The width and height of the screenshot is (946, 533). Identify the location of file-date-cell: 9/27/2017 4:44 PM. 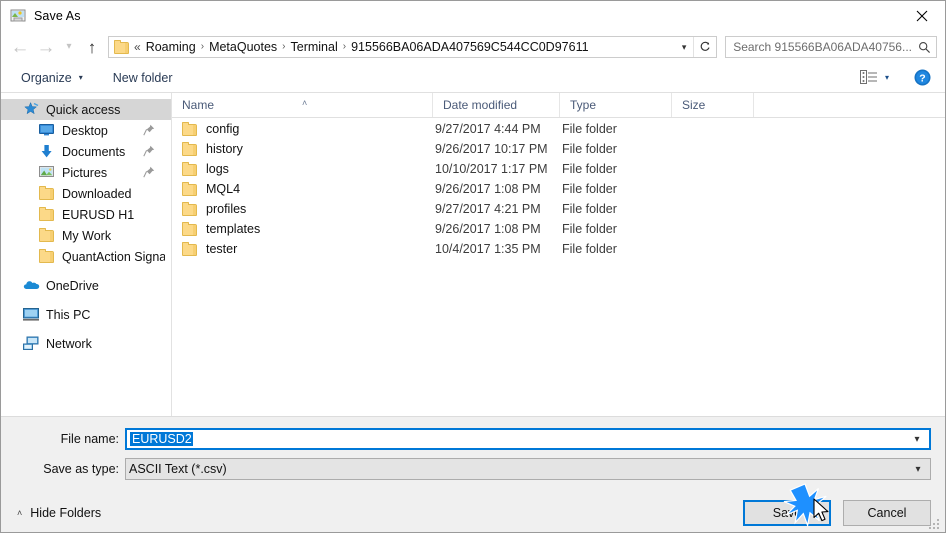
(488, 129).